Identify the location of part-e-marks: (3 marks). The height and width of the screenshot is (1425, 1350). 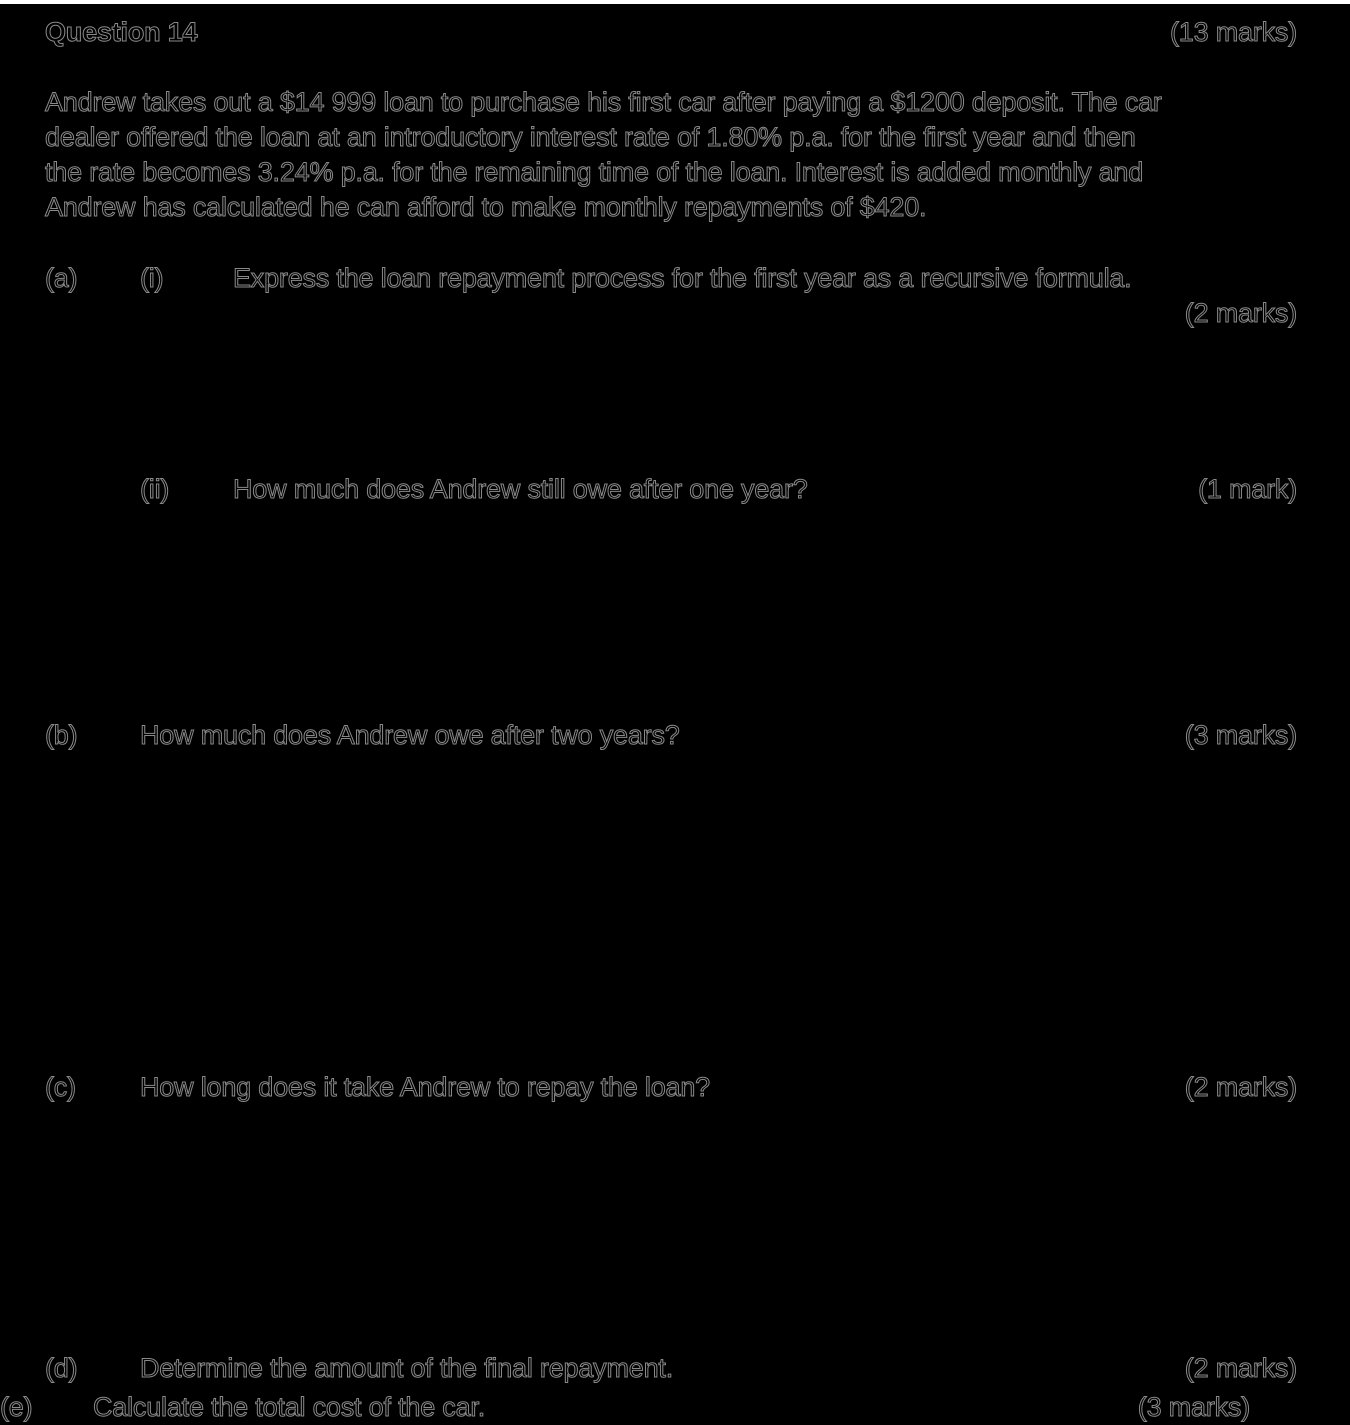
(1193, 1407).